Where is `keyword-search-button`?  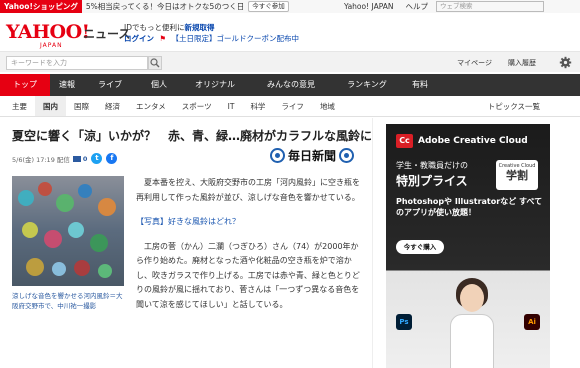
keyword-search-button is located at coordinates (155, 63).